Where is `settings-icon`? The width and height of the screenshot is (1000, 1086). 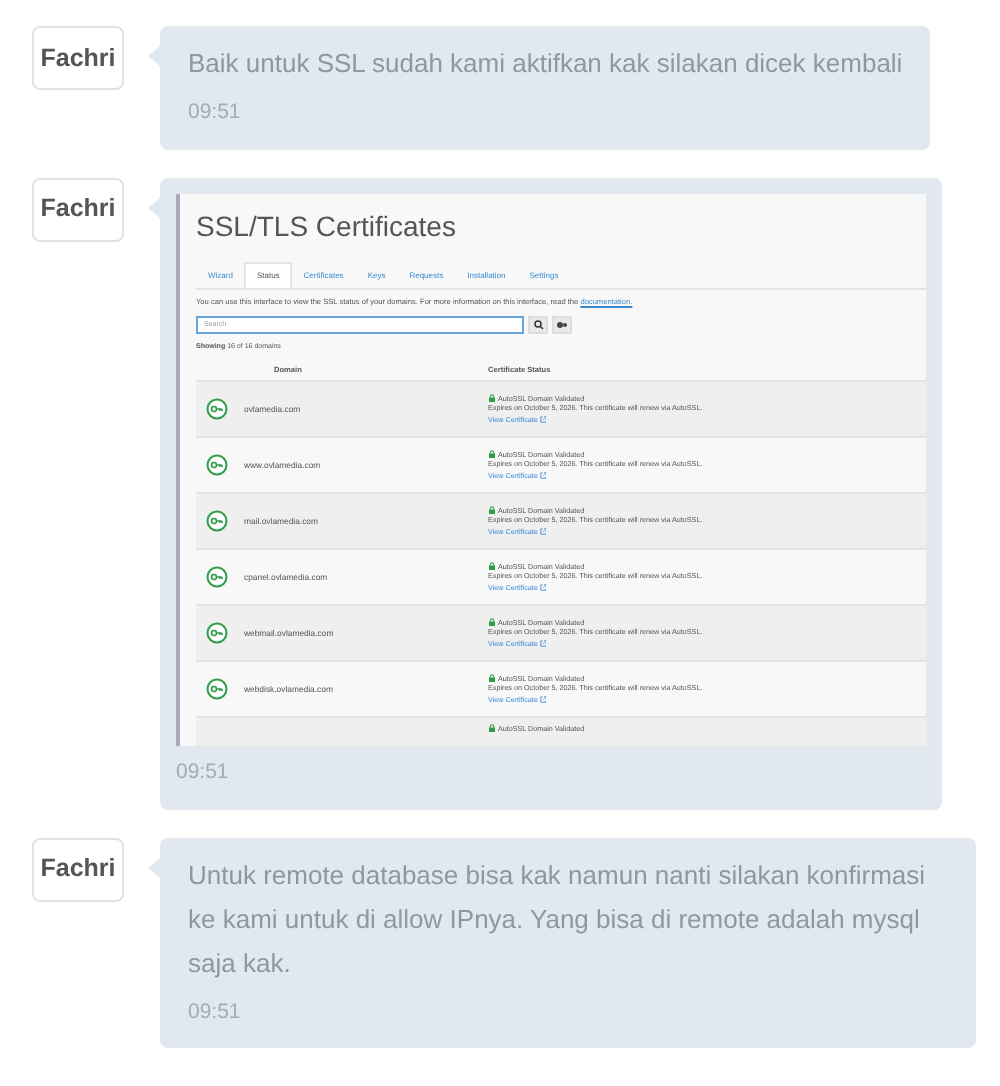 settings-icon is located at coordinates (562, 325).